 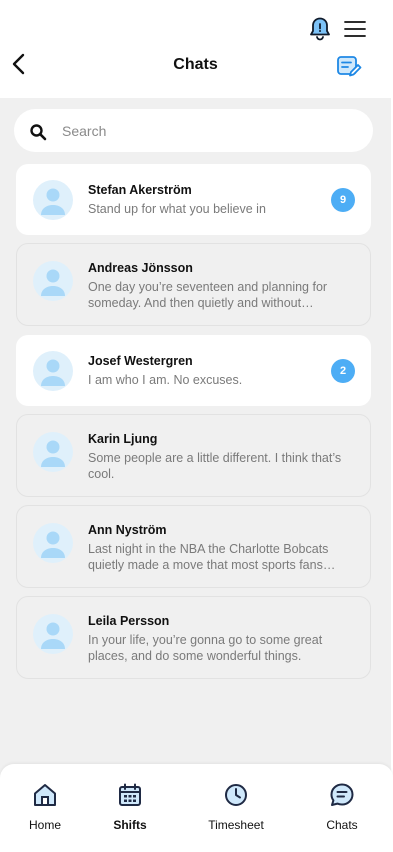 What do you see at coordinates (140, 361) in the screenshot?
I see `contact-name: Josef Westergren` at bounding box center [140, 361].